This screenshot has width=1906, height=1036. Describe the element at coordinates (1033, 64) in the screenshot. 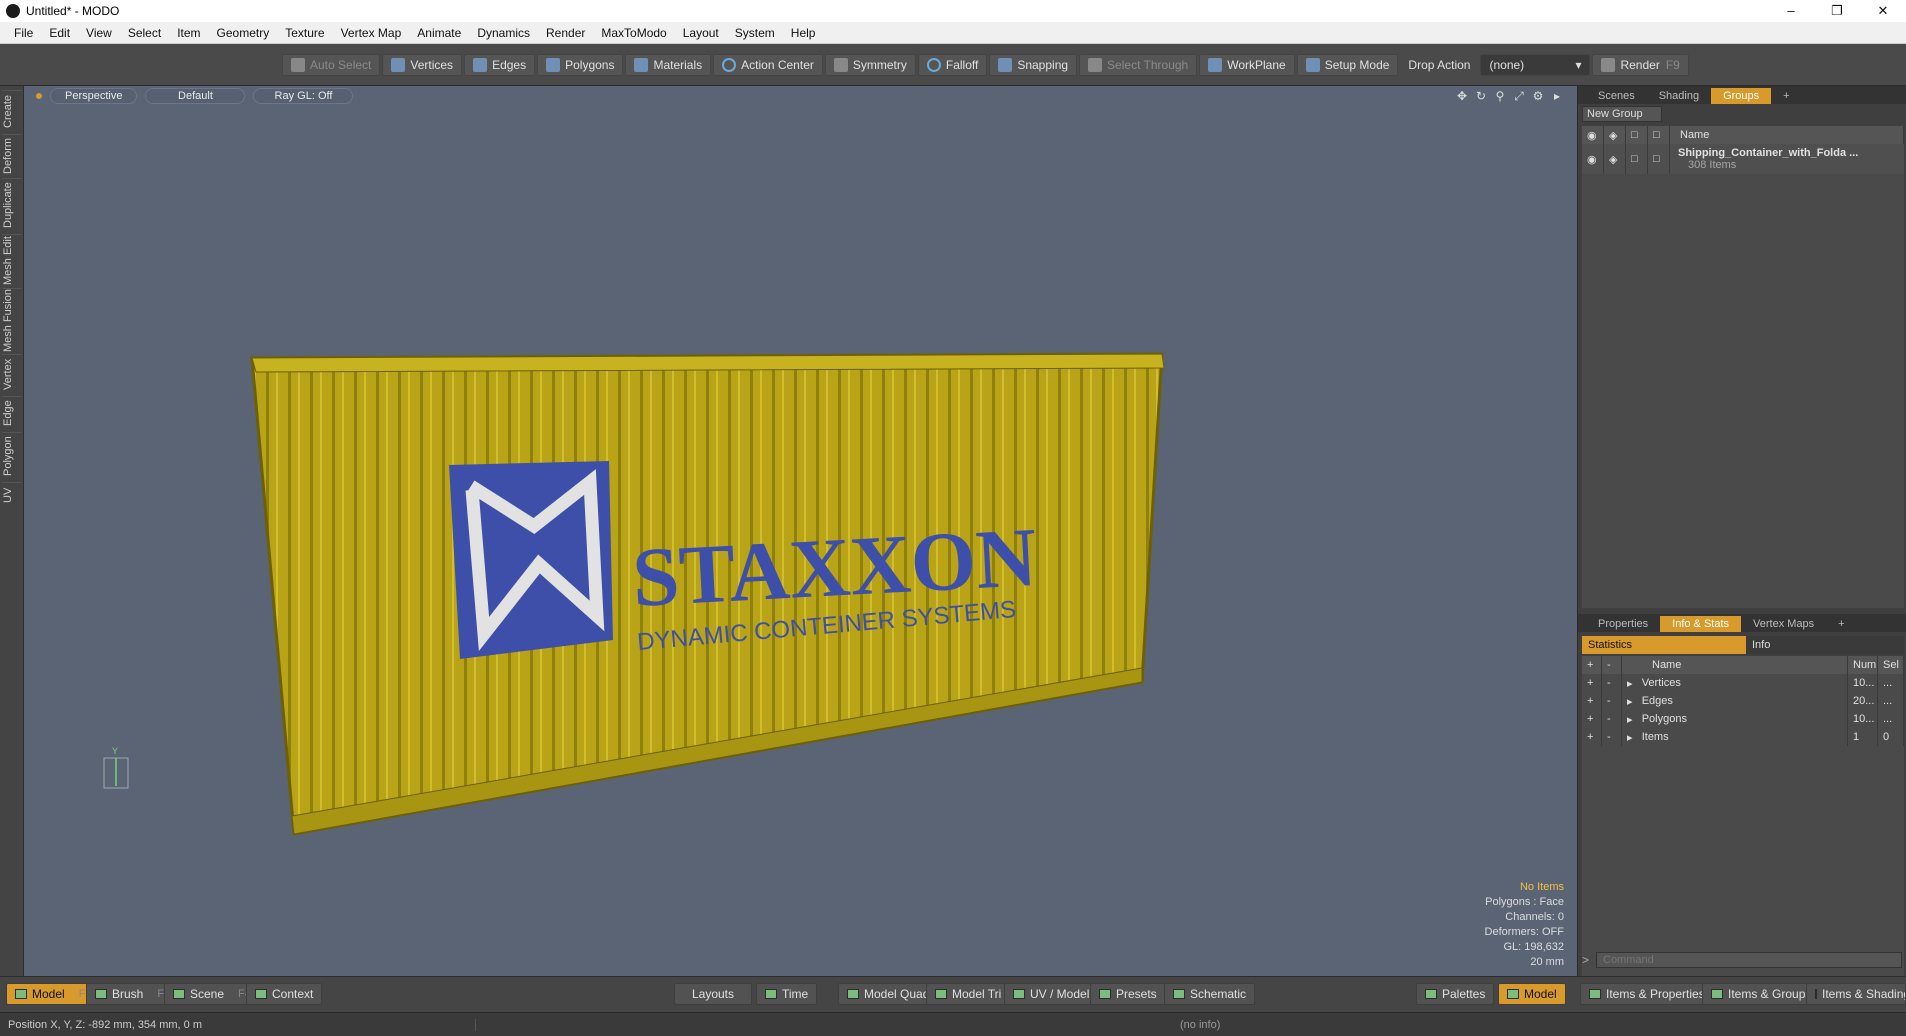

I see `snapping-button: Snapping` at that location.